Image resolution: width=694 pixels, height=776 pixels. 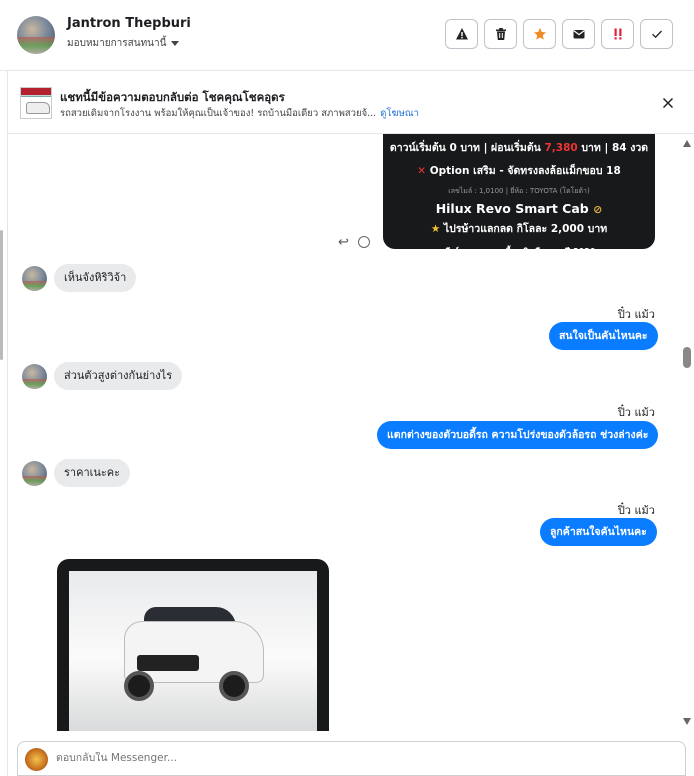 I want to click on close-icon, so click(x=668, y=103).